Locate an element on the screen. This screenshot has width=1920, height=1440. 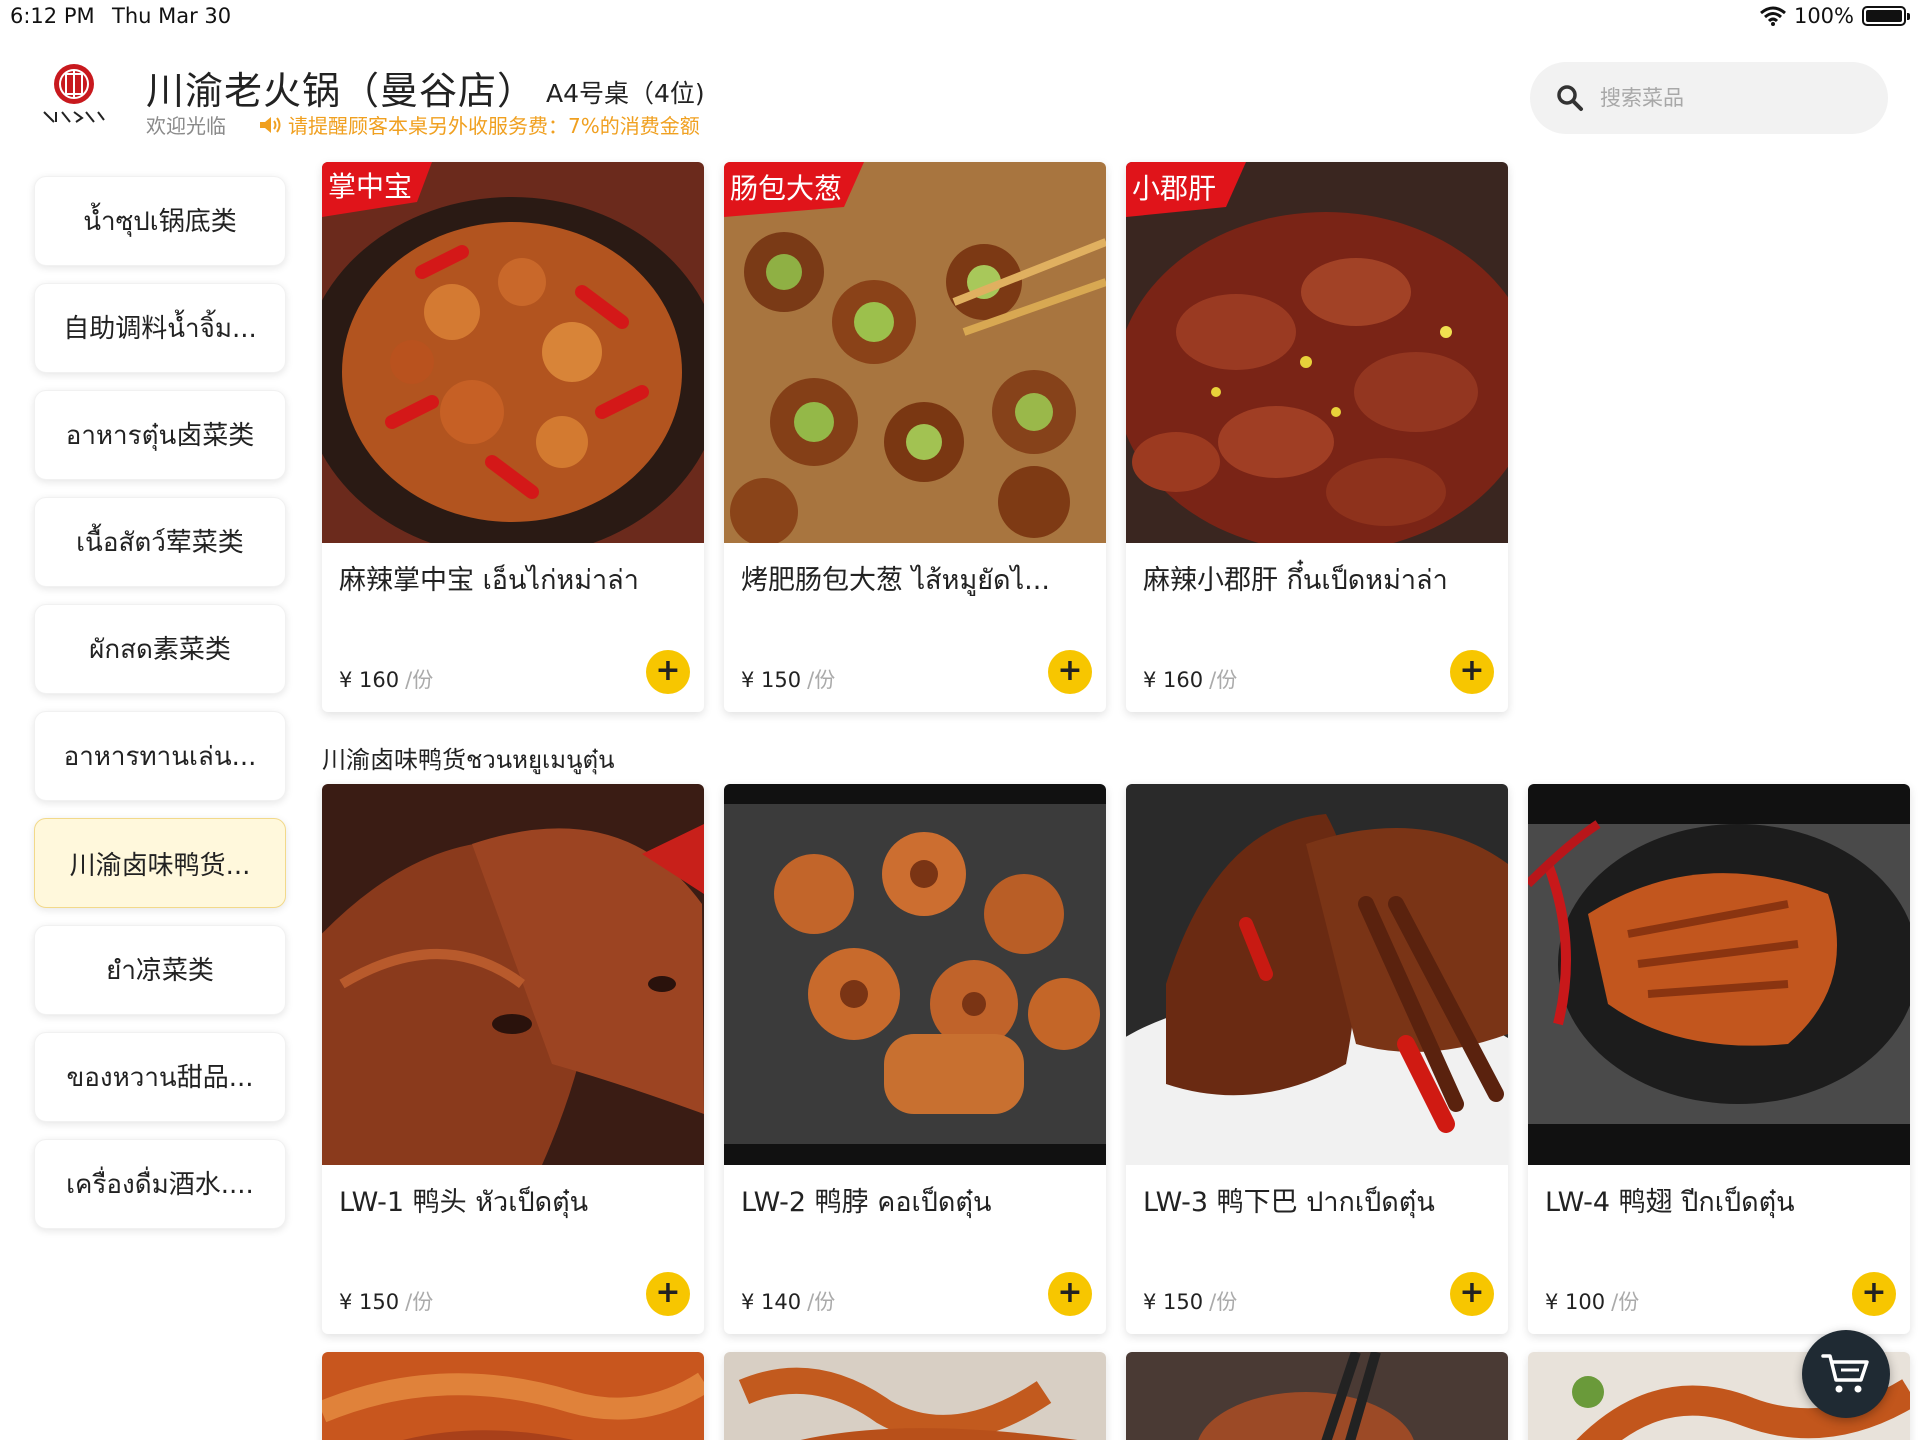
status-bar: 6:12 PM Thu Mar 30 100% is located at coordinates (960, 18).